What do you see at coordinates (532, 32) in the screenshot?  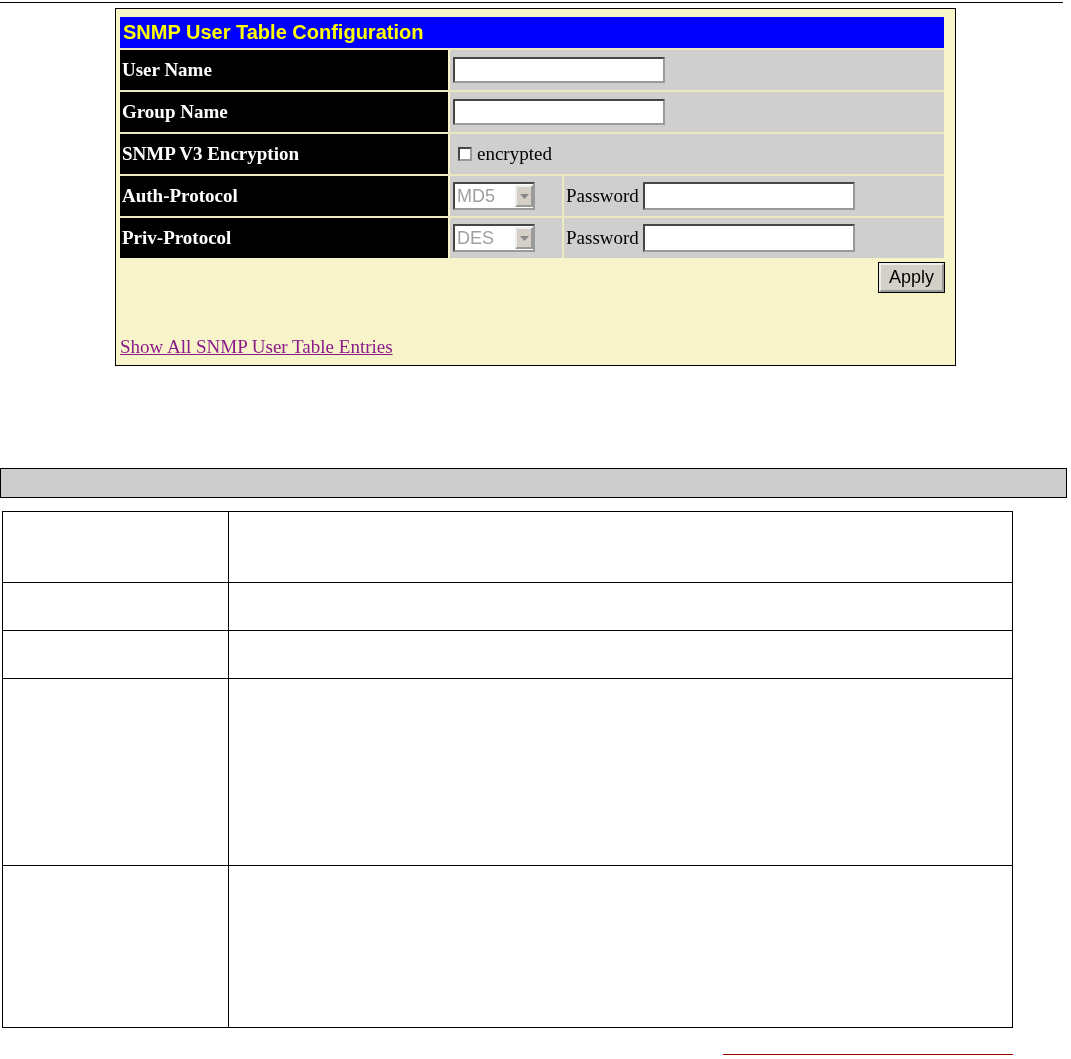 I see `panel-title: SNMP User Table Configuration` at bounding box center [532, 32].